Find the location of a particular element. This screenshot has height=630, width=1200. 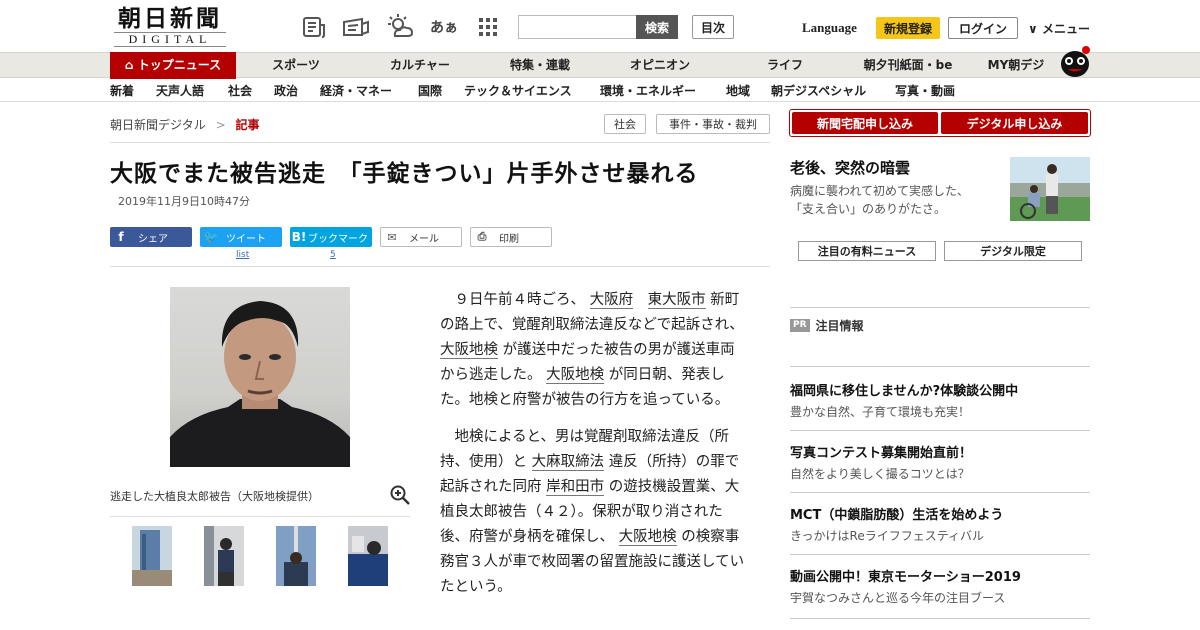

pr-item-title: 福岡県に移住しませんか?体験談公開中 is located at coordinates (904, 391).